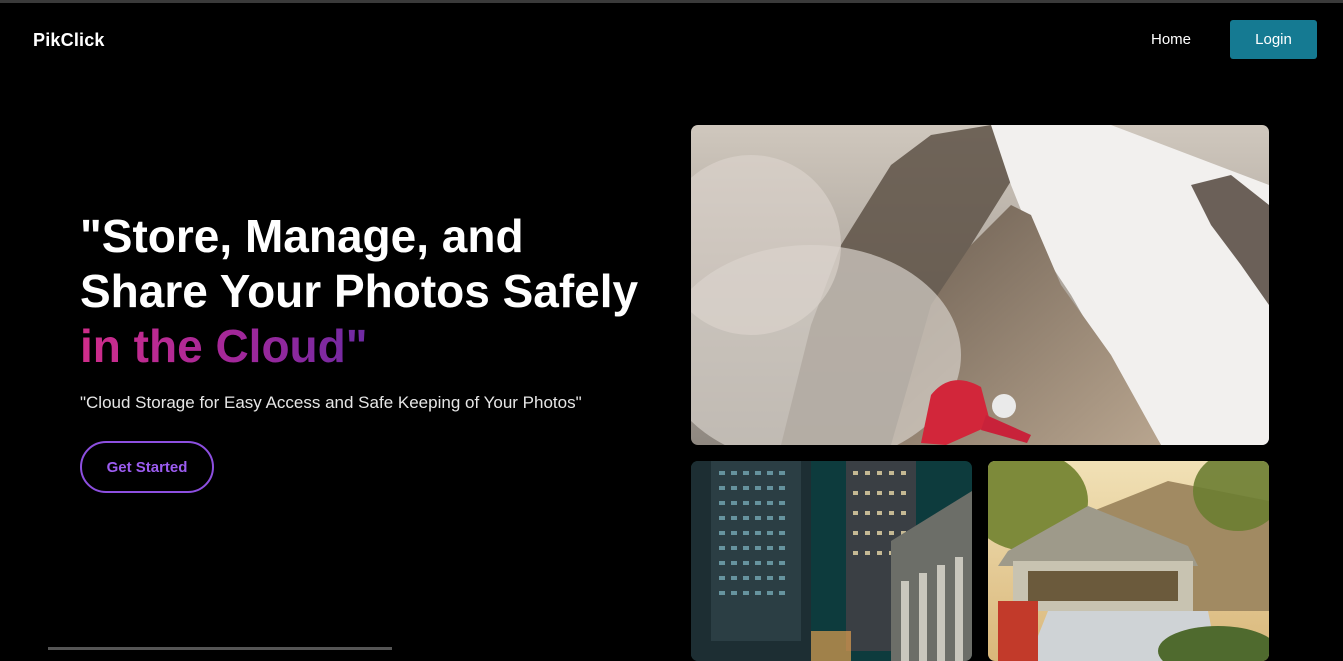 This screenshot has width=1343, height=661. I want to click on hero-title-line3: in the Cloud", so click(224, 346).